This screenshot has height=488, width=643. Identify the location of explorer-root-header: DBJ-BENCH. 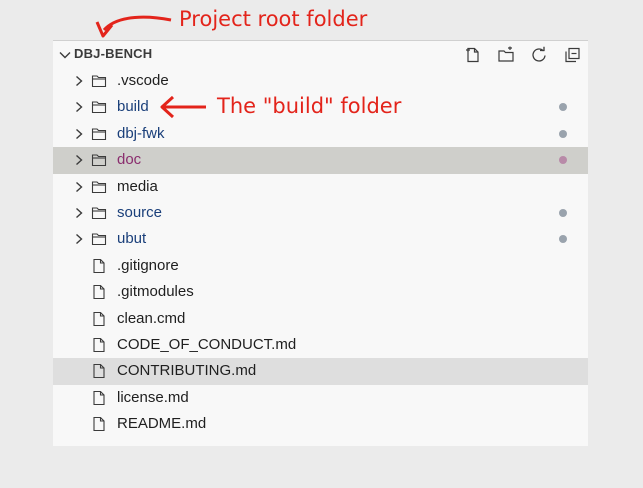
(320, 54).